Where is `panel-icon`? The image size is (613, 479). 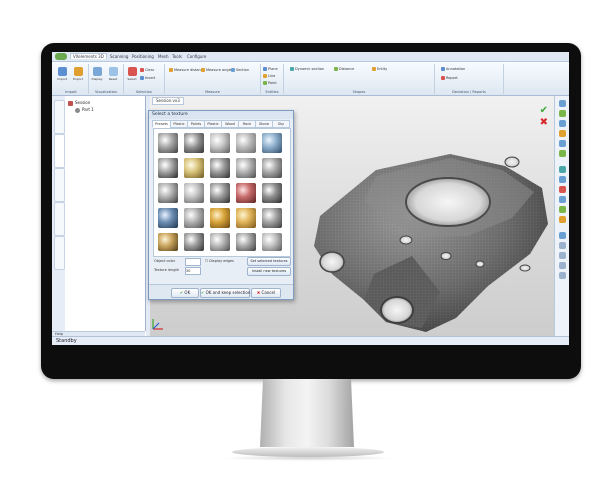 panel-icon is located at coordinates (562, 255).